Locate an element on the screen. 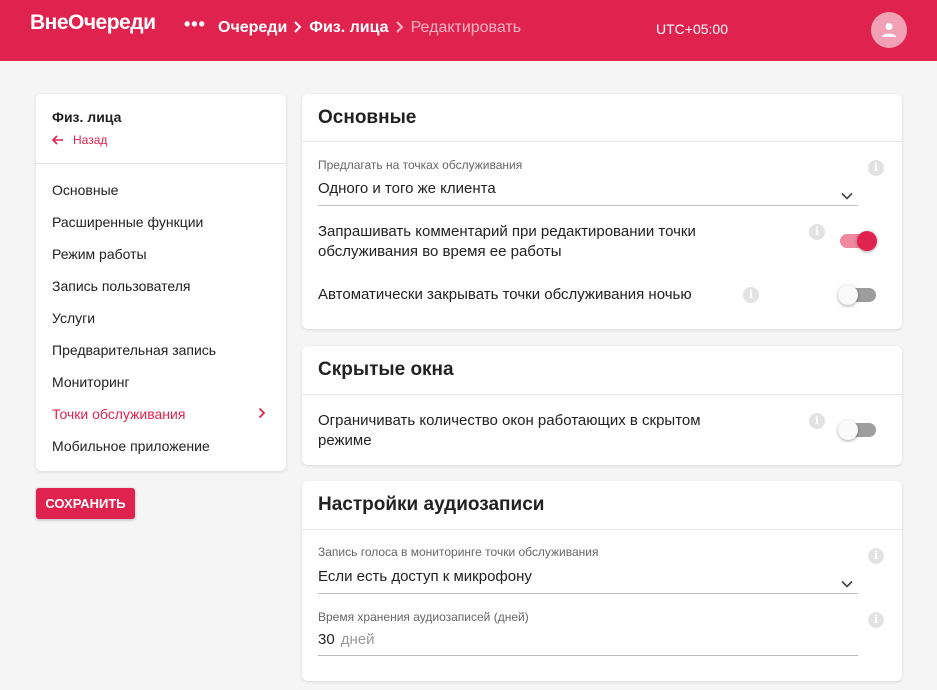  card-title: Скрытые окна is located at coordinates (386, 369).